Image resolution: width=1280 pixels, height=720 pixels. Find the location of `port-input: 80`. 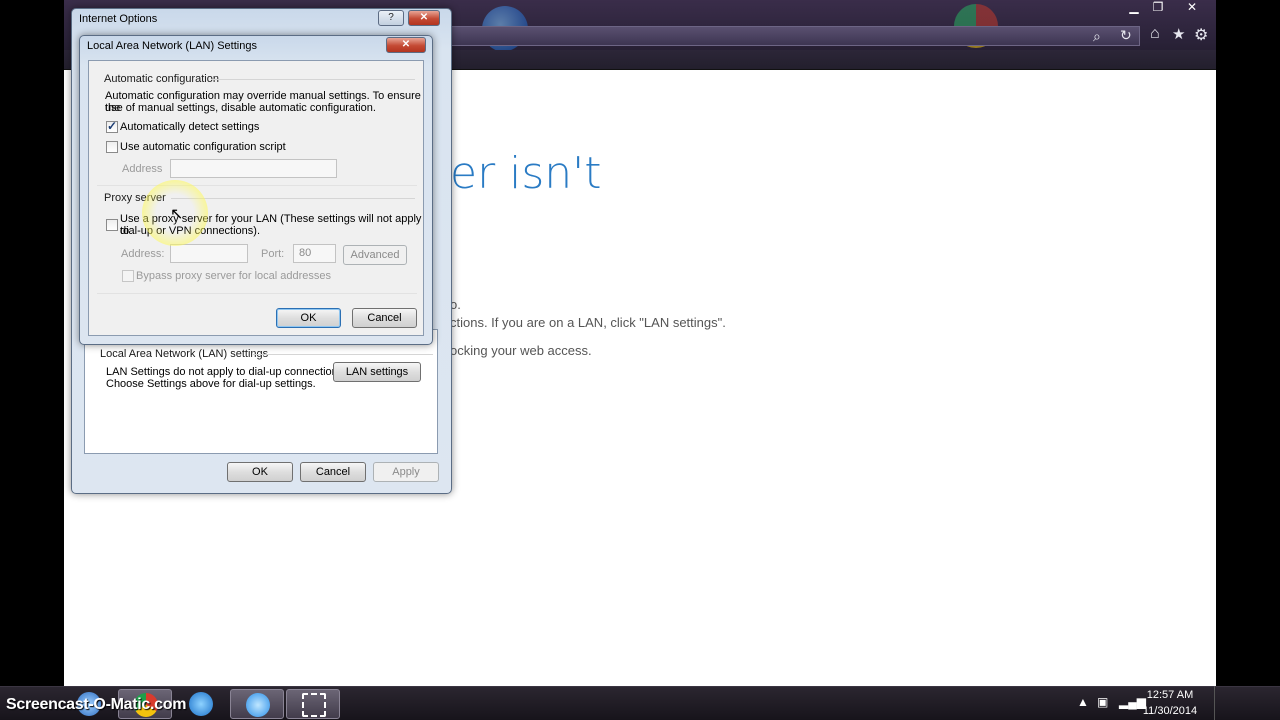

port-input: 80 is located at coordinates (314, 253).